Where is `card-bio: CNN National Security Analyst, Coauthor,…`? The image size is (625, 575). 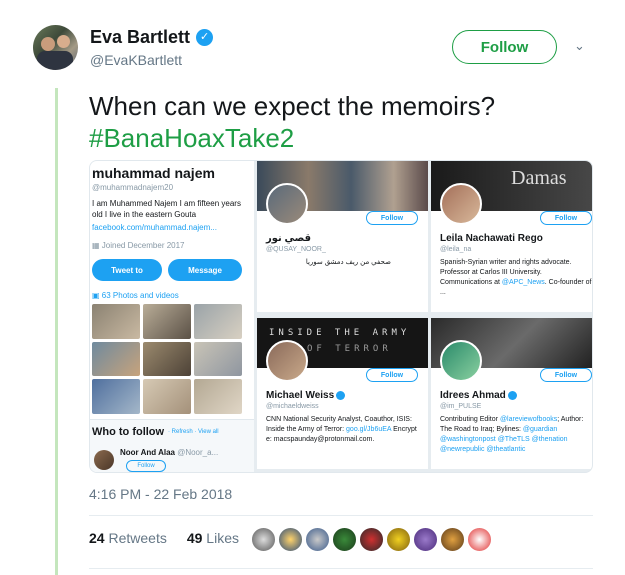
card-bio: CNN National Security Analyst, Coauthor,… is located at coordinates (341, 429).